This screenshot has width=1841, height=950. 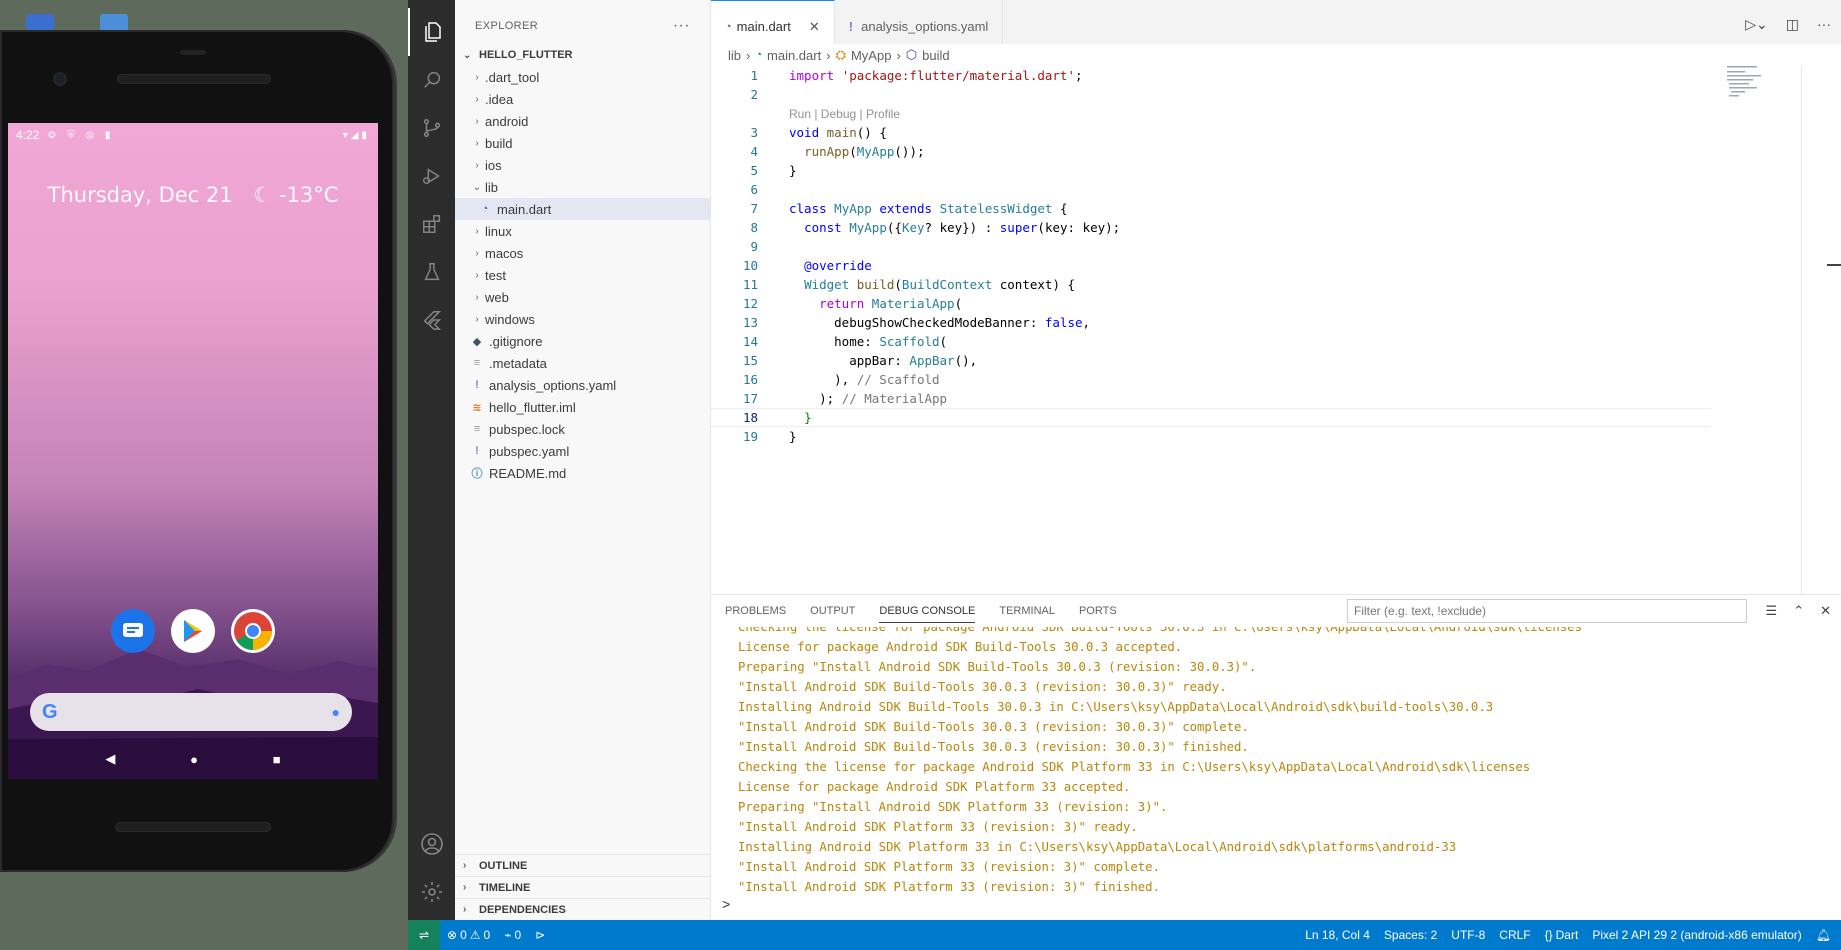 What do you see at coordinates (871, 55) in the screenshot?
I see `breadcrumb-item: MyApp` at bounding box center [871, 55].